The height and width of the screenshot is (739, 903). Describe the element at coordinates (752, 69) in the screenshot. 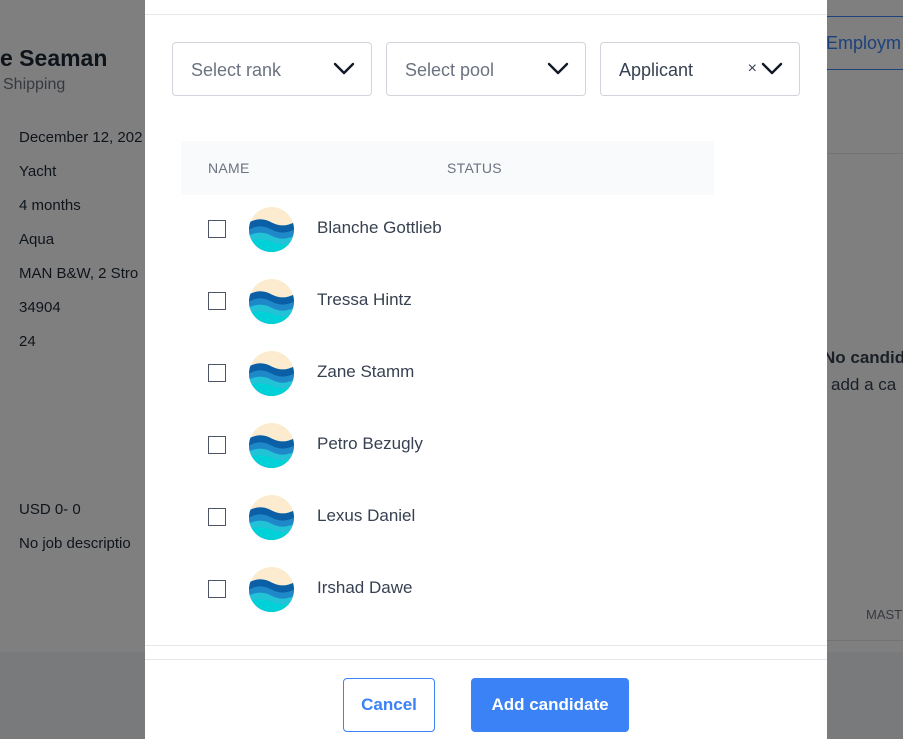

I see `clear-icon: ×` at that location.